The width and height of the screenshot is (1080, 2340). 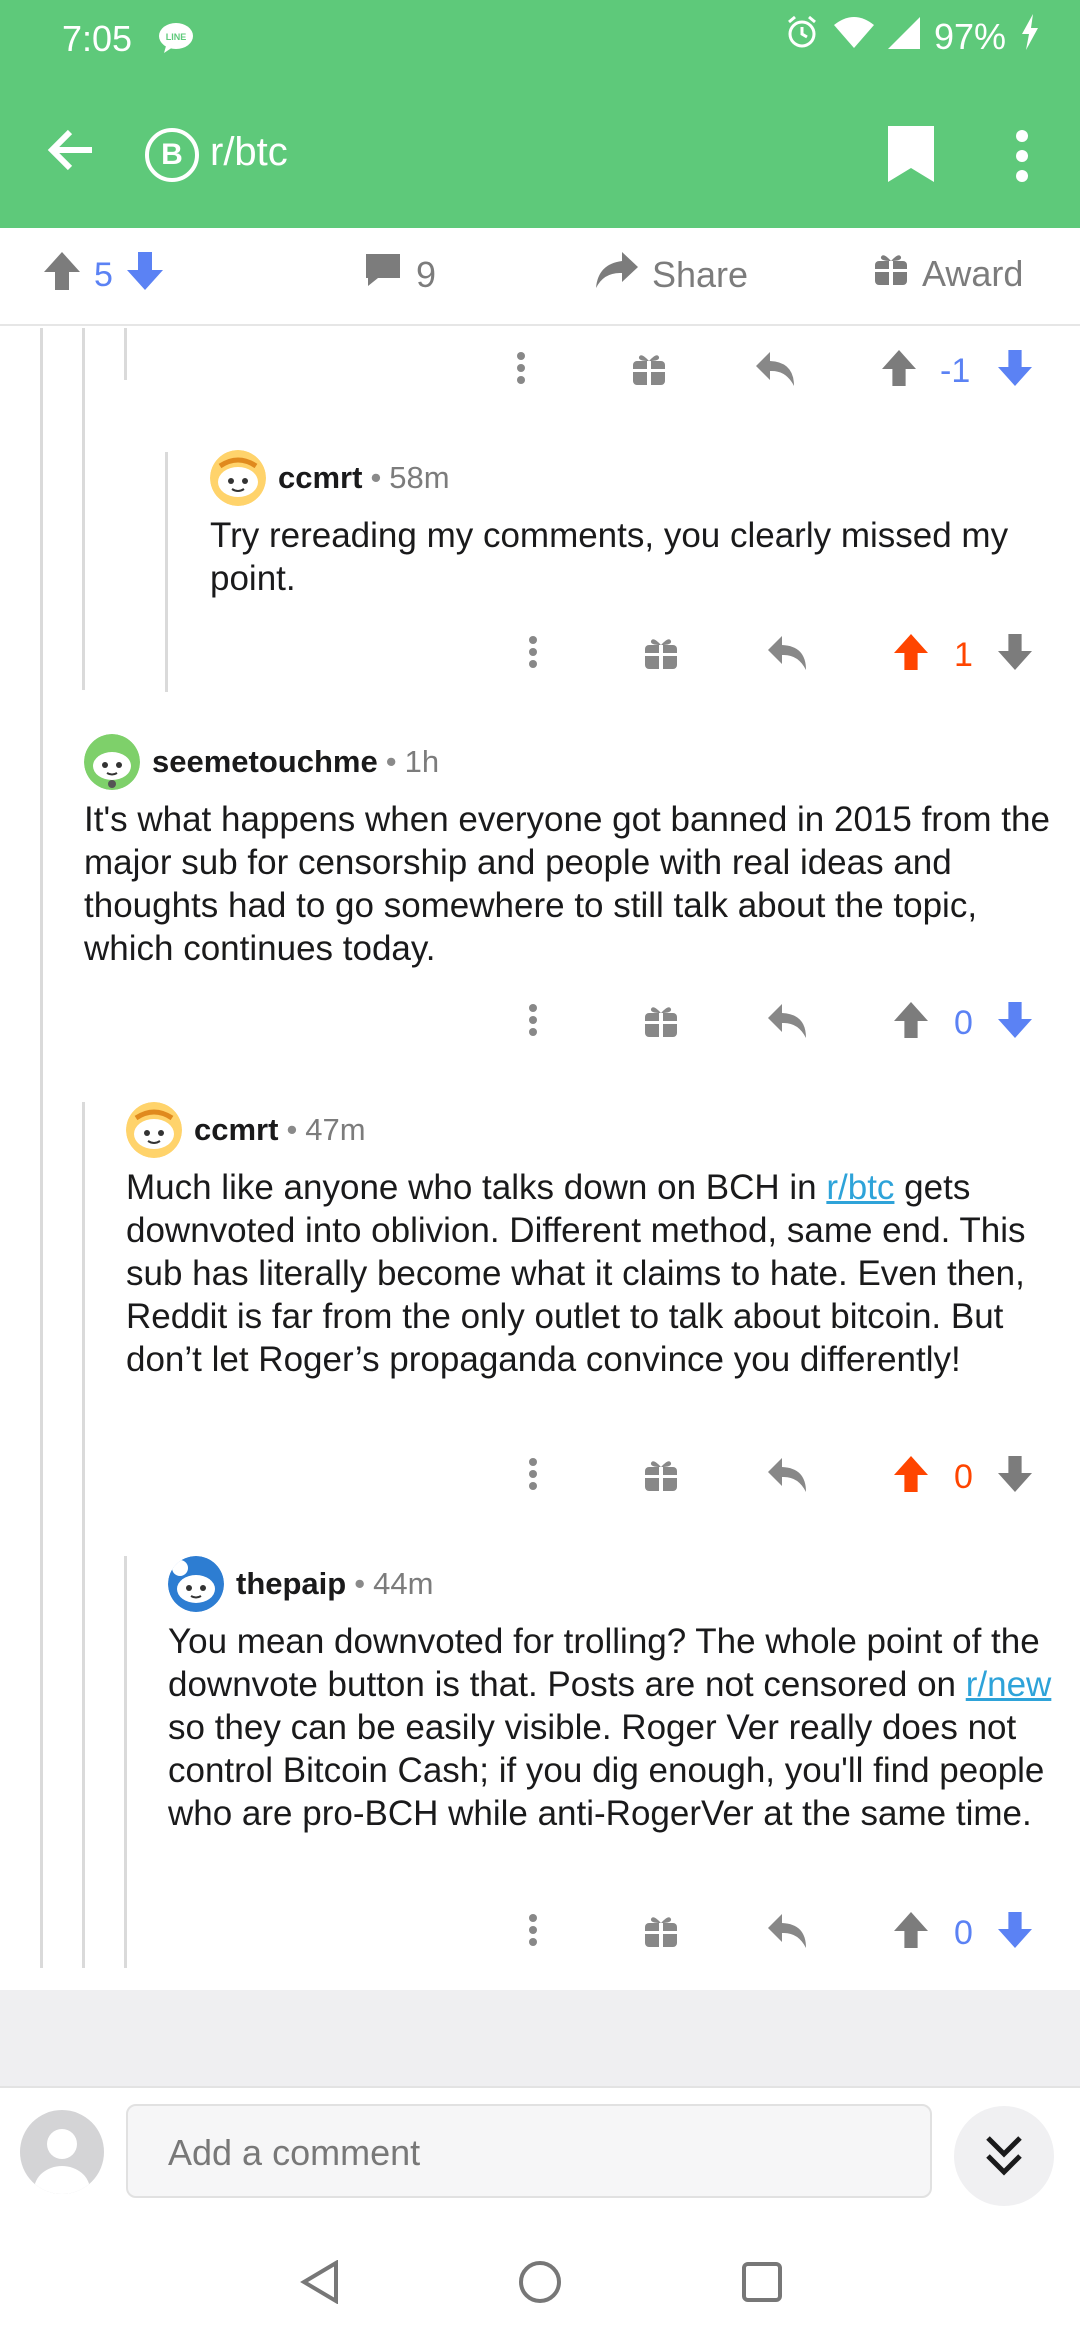 I want to click on app-bar: B r/btc, so click(x=540, y=154).